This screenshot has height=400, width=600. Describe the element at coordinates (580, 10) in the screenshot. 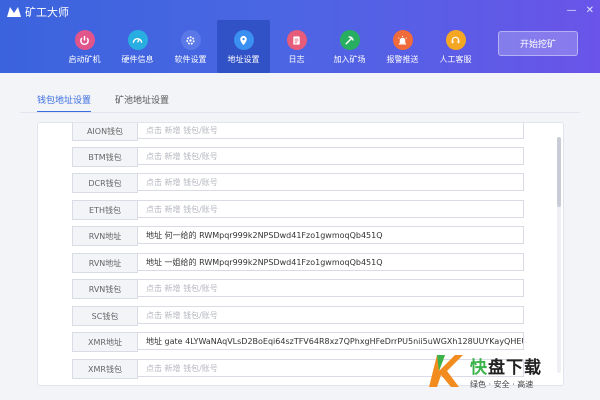

I see `window-controls: — ✕` at that location.